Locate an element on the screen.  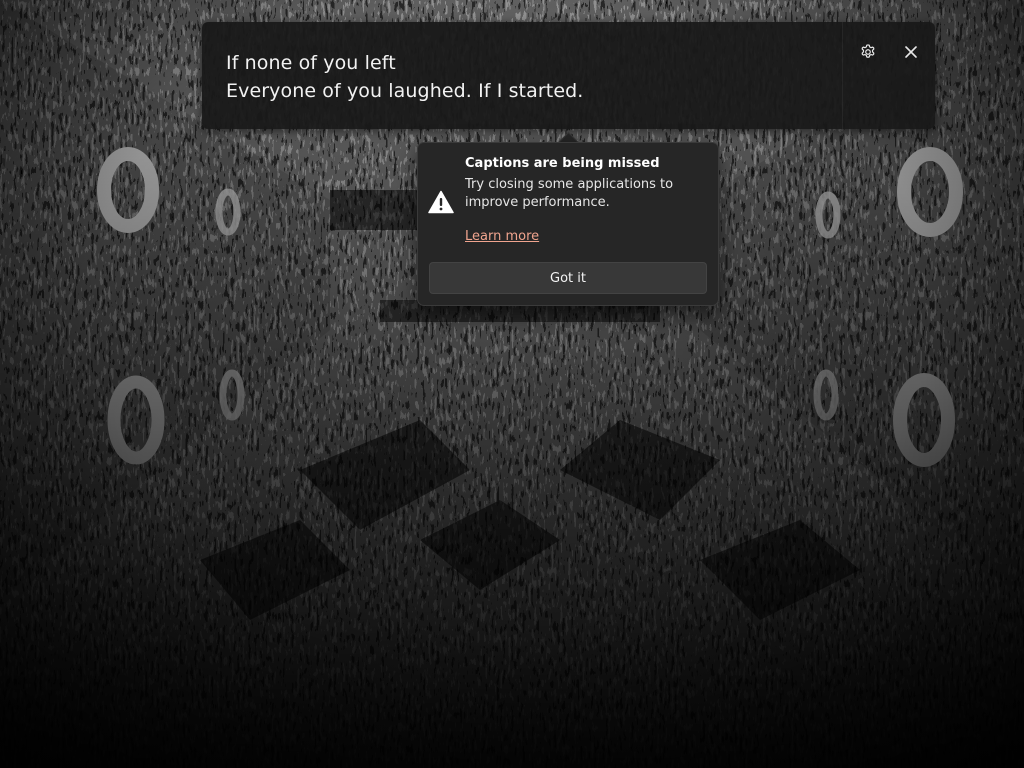
caption-settings-button is located at coordinates (868, 52).